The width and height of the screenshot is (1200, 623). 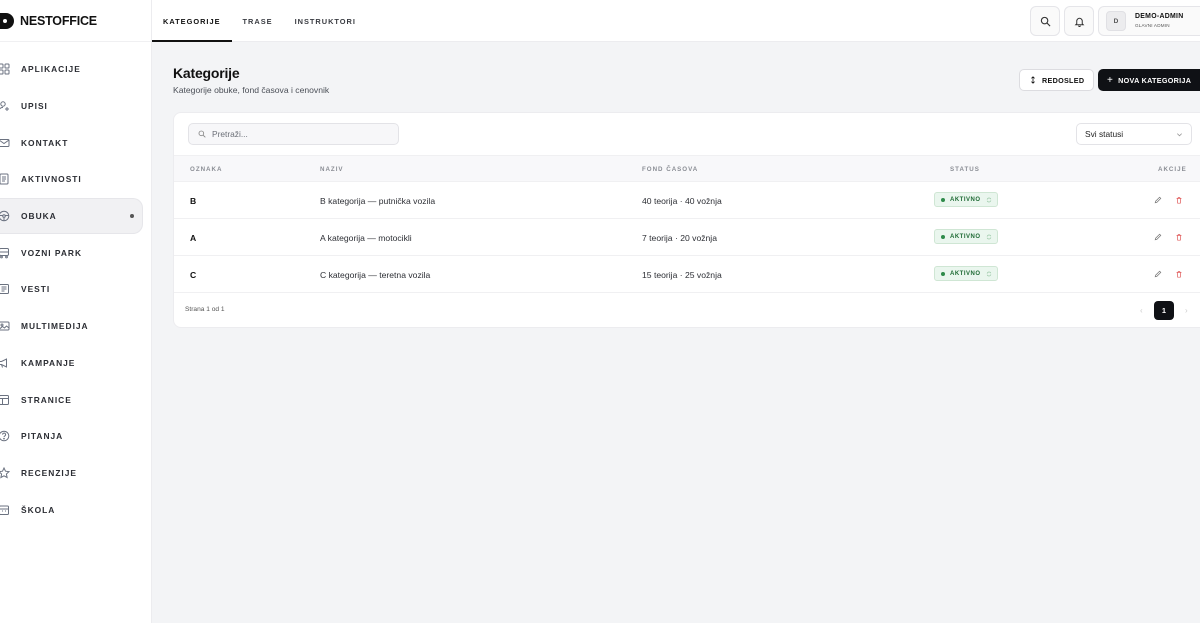 I want to click on sidebar-item-vesti: VESTI, so click(x=71, y=289).